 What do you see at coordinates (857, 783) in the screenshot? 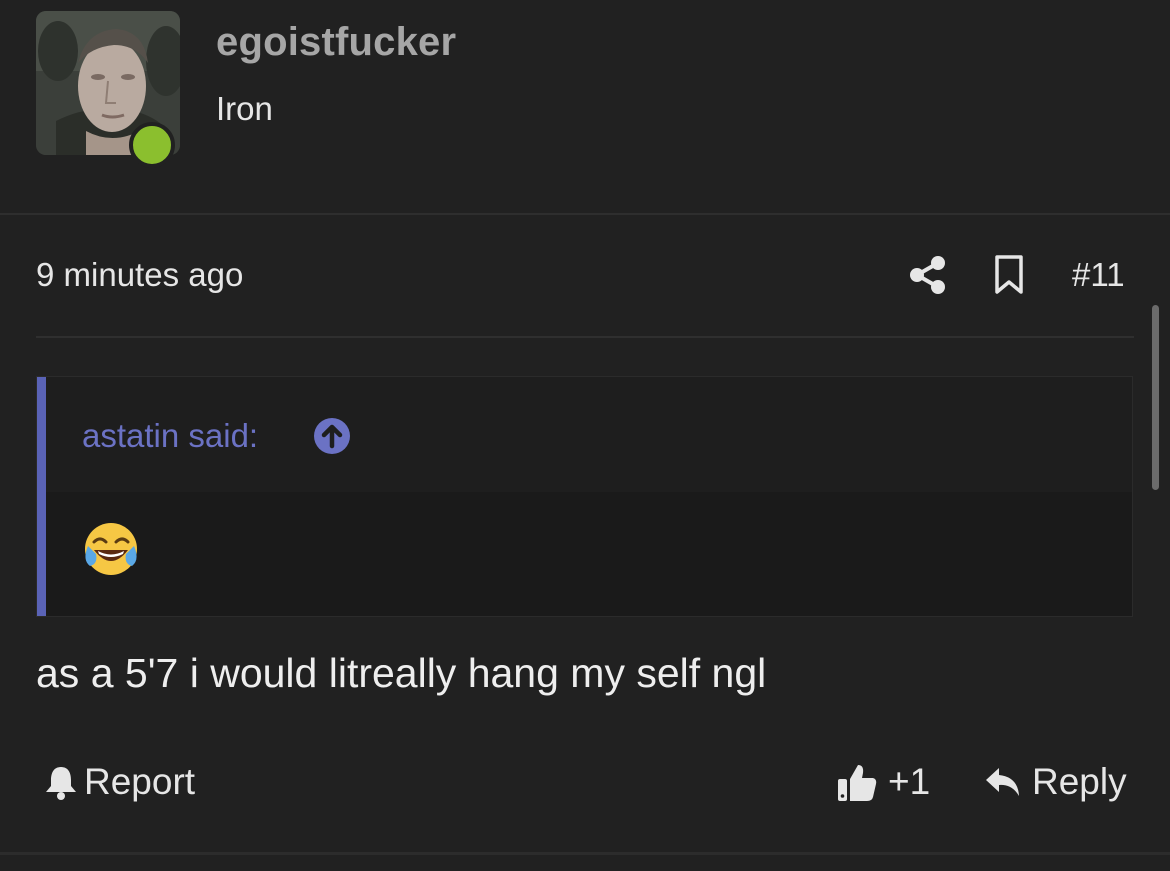
I see `thumbs-up-icon` at bounding box center [857, 783].